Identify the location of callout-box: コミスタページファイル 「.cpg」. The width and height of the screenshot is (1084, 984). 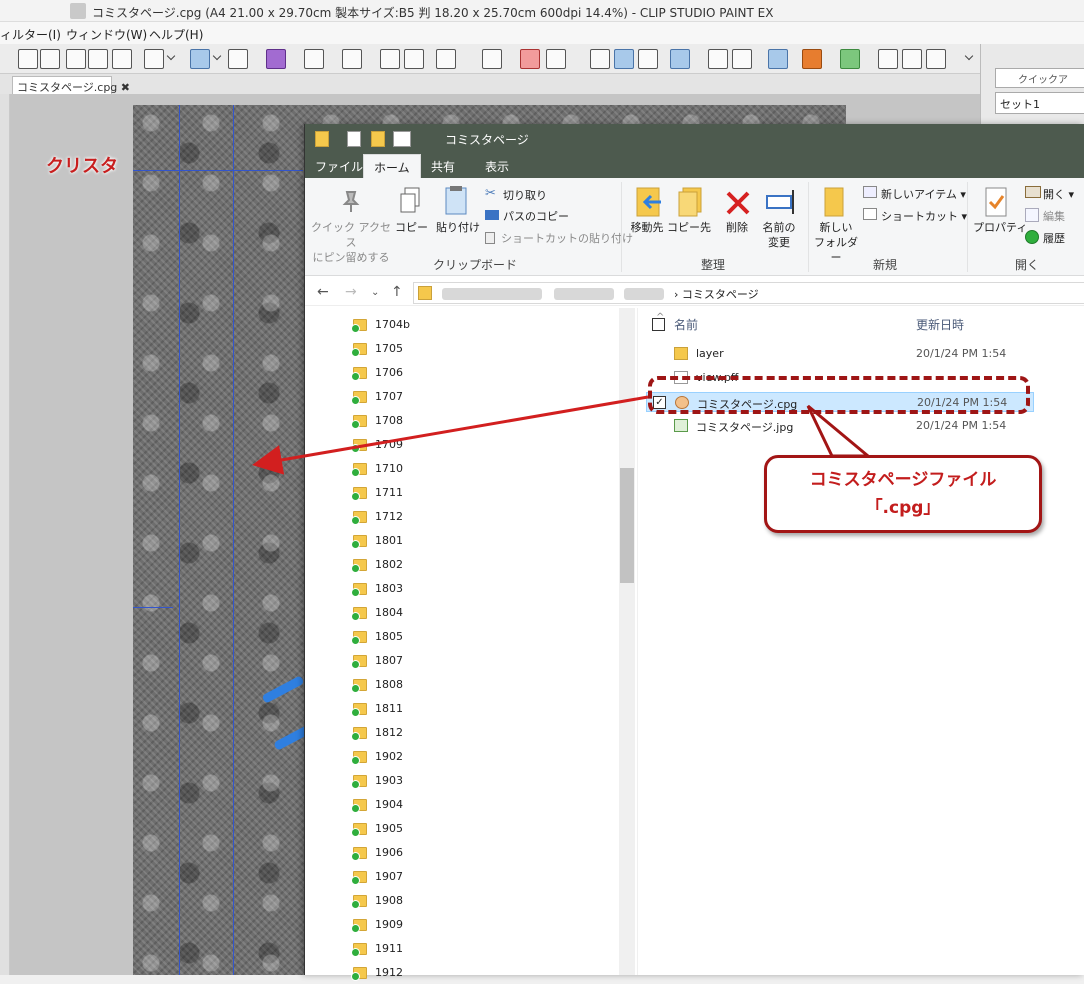
(903, 494).